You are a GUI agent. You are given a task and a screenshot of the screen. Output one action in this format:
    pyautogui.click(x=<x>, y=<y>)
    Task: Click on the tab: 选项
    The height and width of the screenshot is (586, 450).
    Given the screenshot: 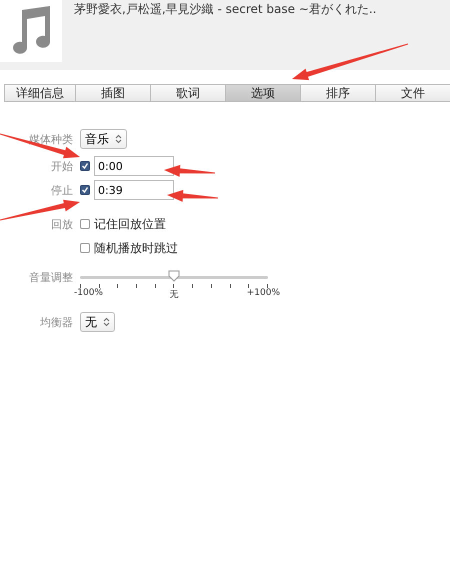 What is the action you would take?
    pyautogui.click(x=263, y=93)
    